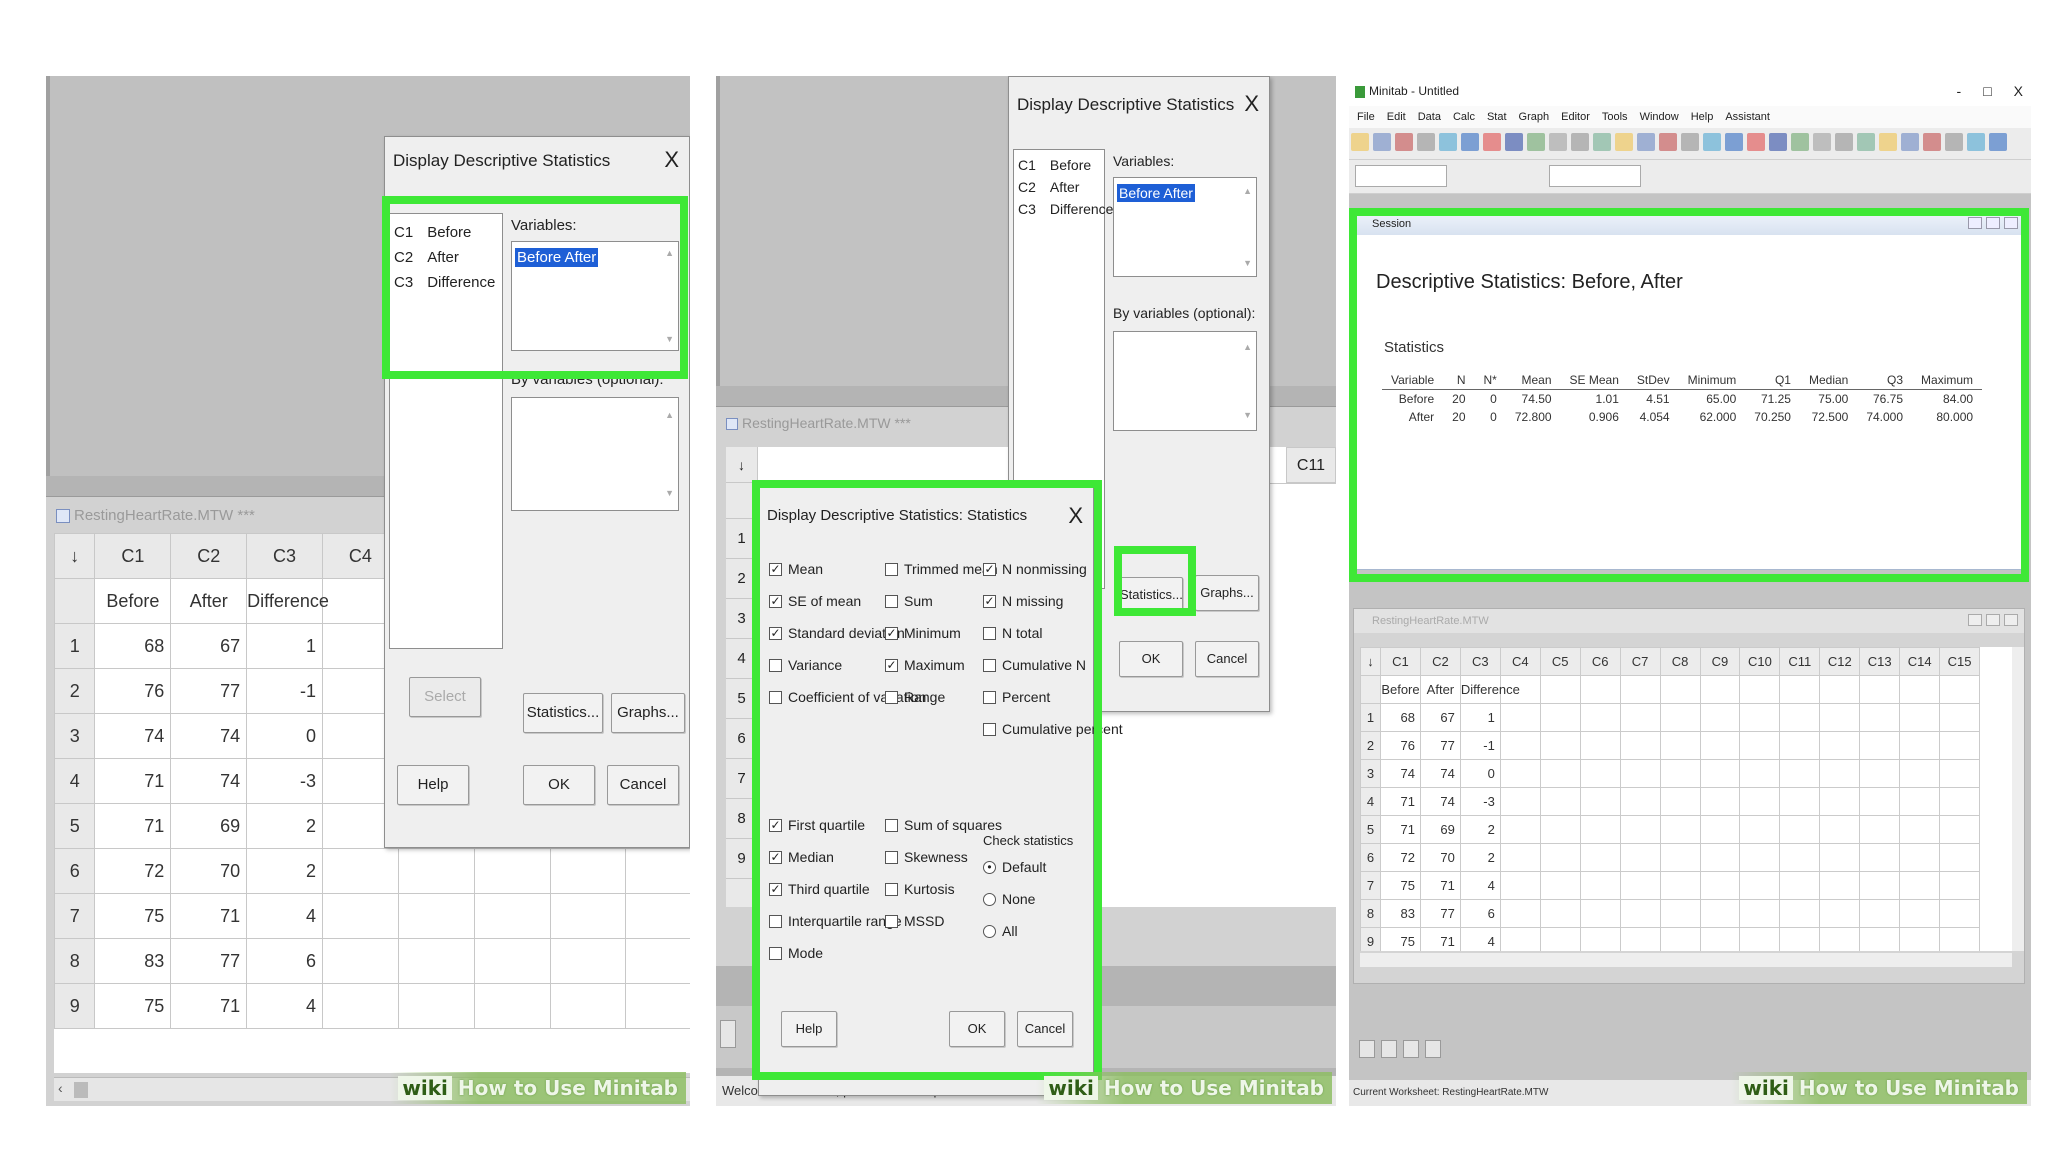 The width and height of the screenshot is (2048, 1152). I want to click on statistic-checkbox: Percent, so click(1016, 697).